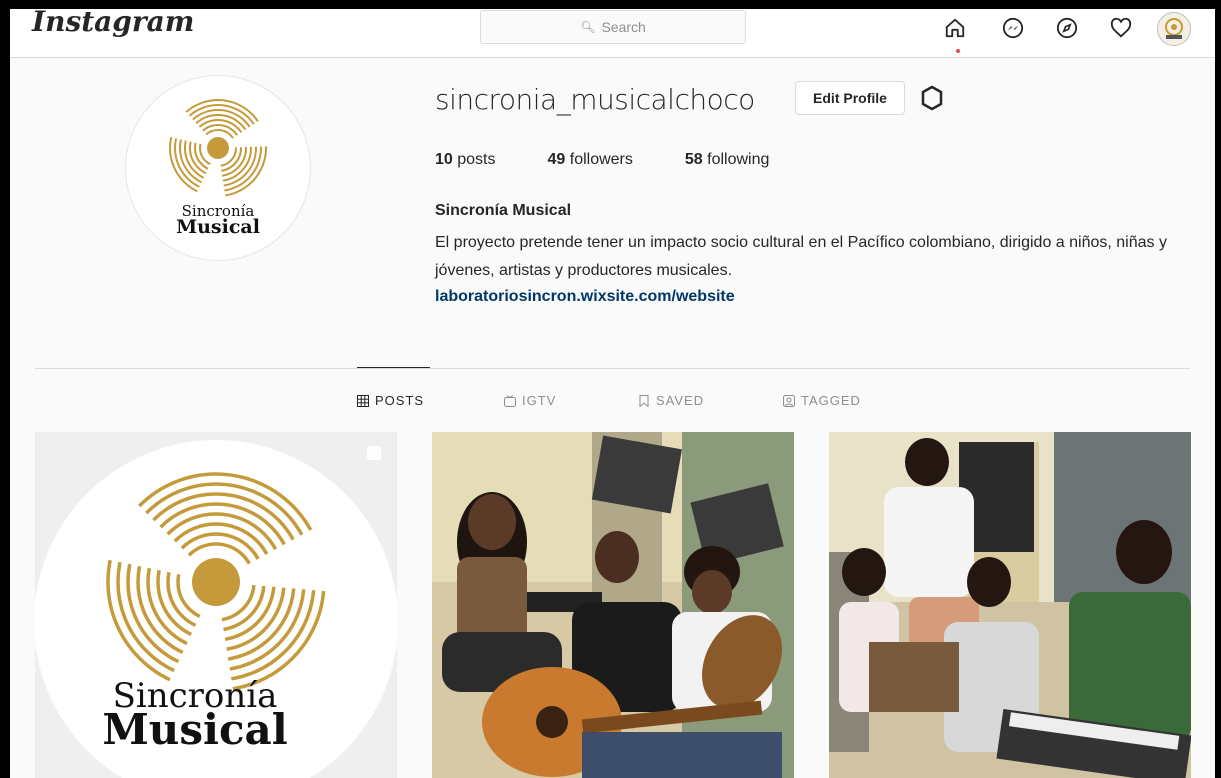 The image size is (1221, 778). Describe the element at coordinates (613, 605) in the screenshot. I see `post-photo-trio-guitars` at that location.